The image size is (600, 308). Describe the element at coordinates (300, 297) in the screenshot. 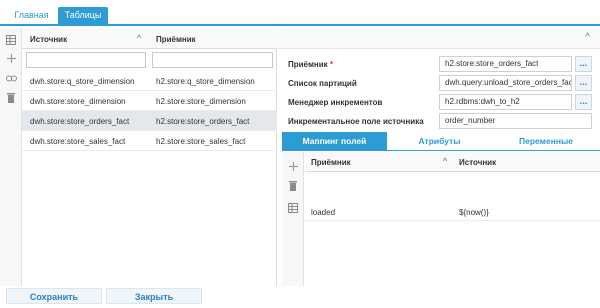

I see `bottom-bar: Сохранить Закрыть` at that location.